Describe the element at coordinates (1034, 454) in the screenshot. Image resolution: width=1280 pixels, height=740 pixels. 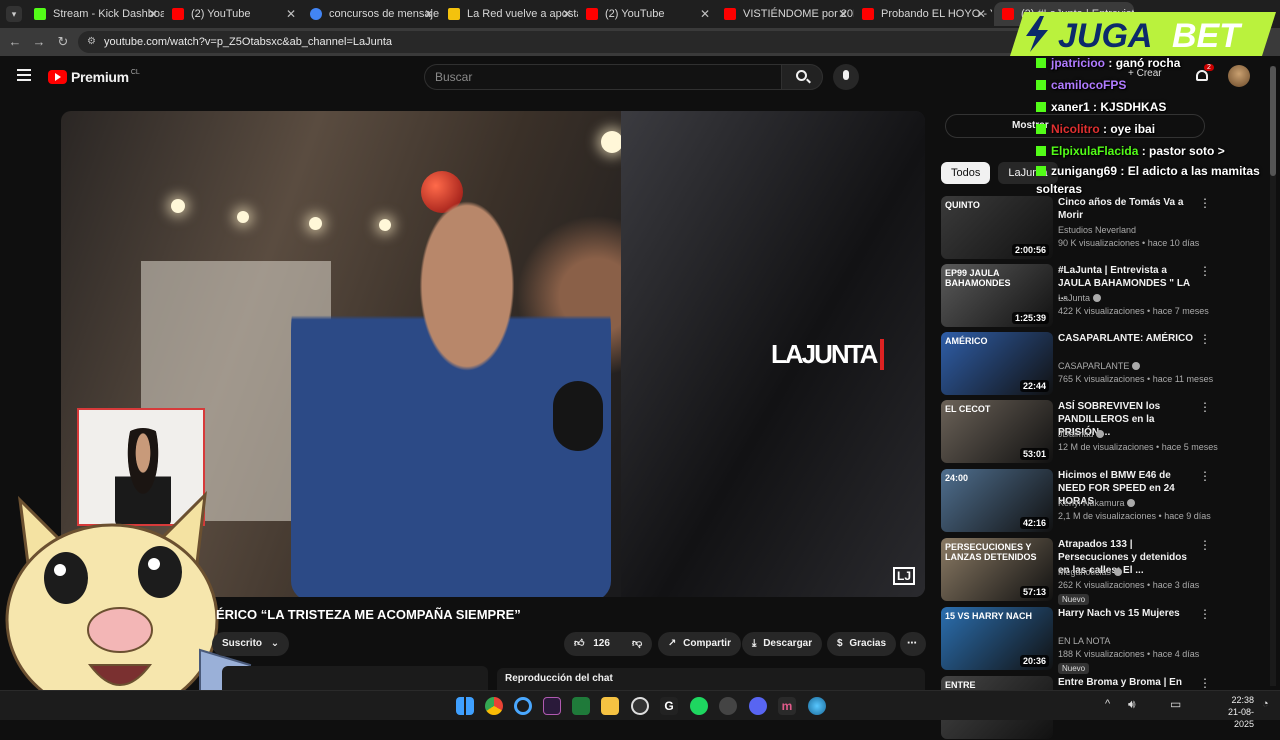
I see `duration-badge: 53:01` at that location.